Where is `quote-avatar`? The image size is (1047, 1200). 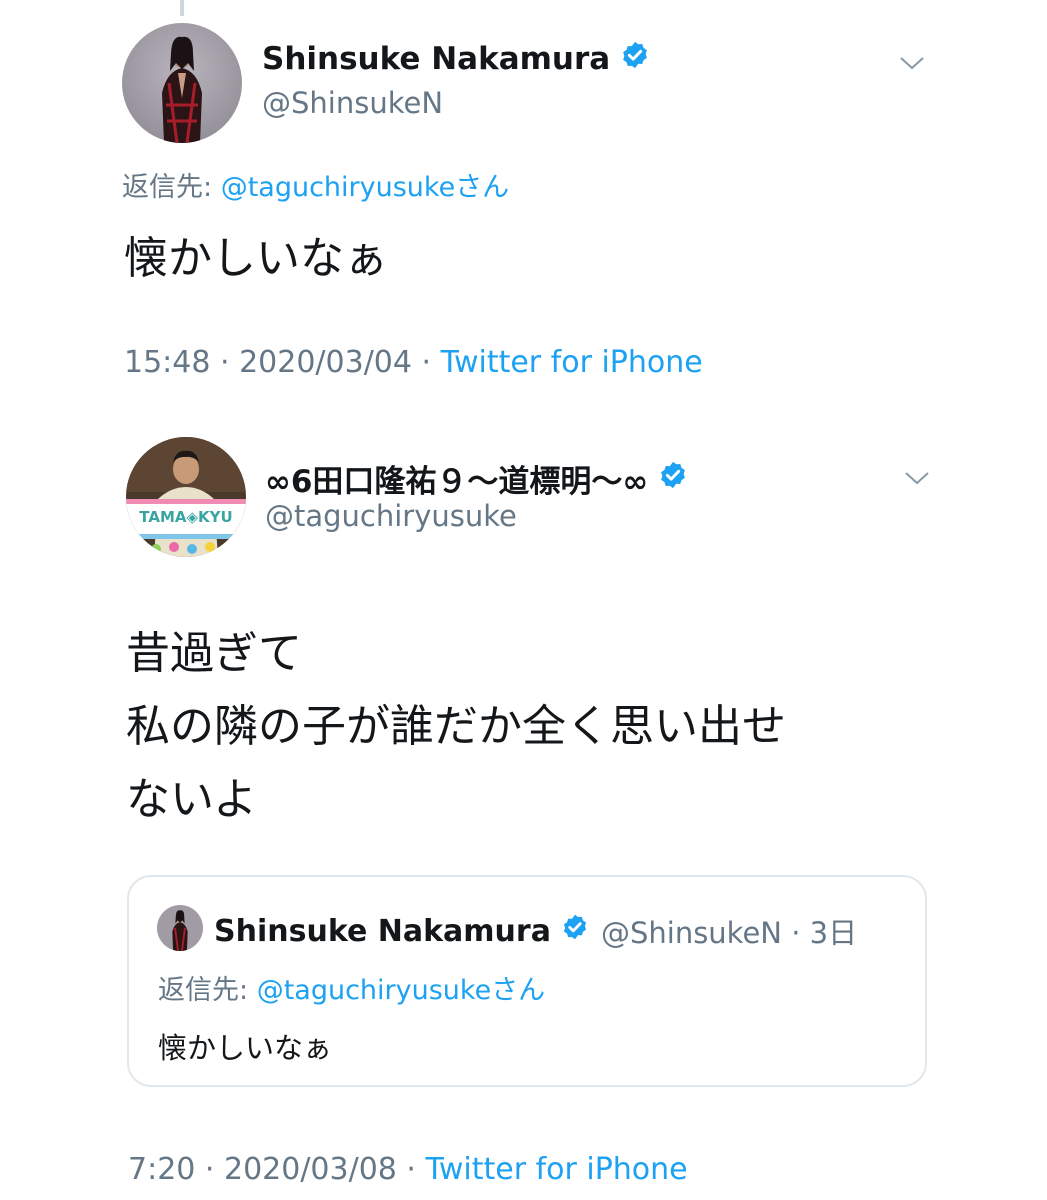 quote-avatar is located at coordinates (180, 928).